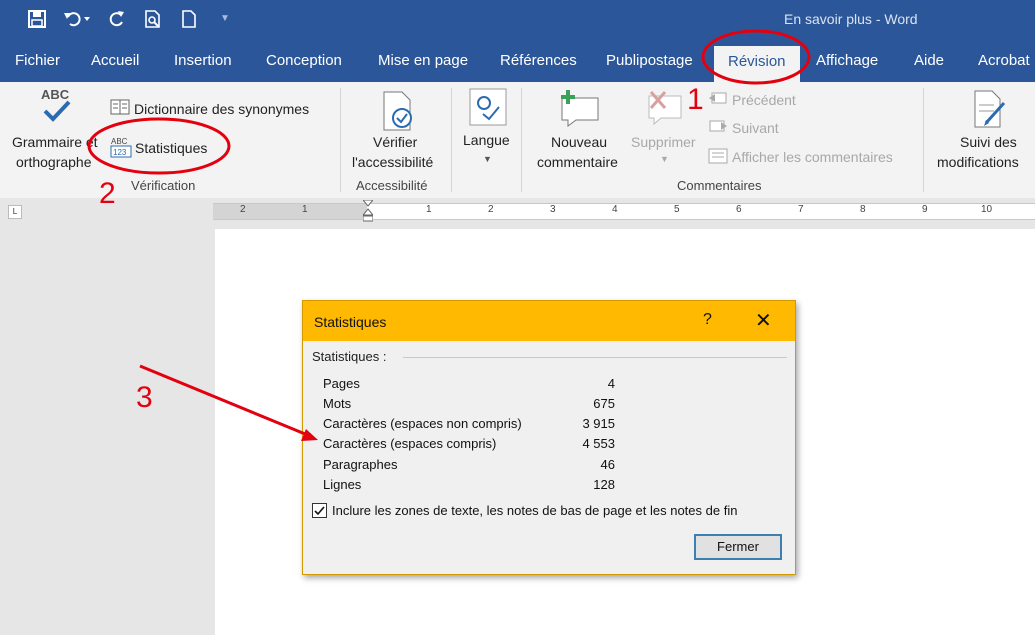 The width and height of the screenshot is (1035, 635). I want to click on annotation-number-2: 2, so click(107, 193).